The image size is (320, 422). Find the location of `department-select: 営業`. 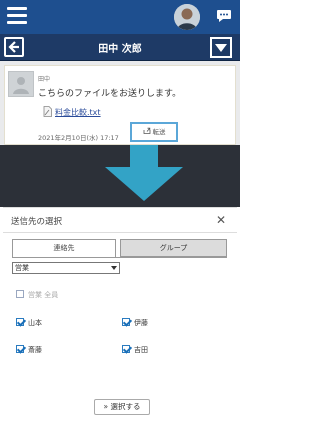

department-select: 営業 is located at coordinates (66, 268).